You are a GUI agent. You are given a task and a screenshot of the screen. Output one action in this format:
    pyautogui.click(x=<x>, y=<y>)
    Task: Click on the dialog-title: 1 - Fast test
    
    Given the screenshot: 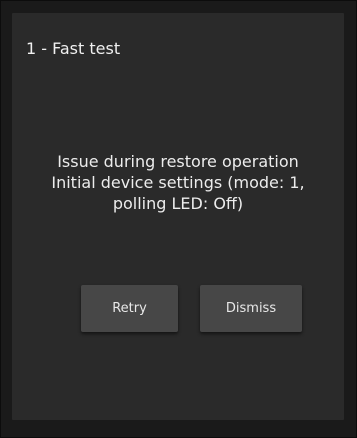 What is the action you would take?
    pyautogui.click(x=73, y=48)
    